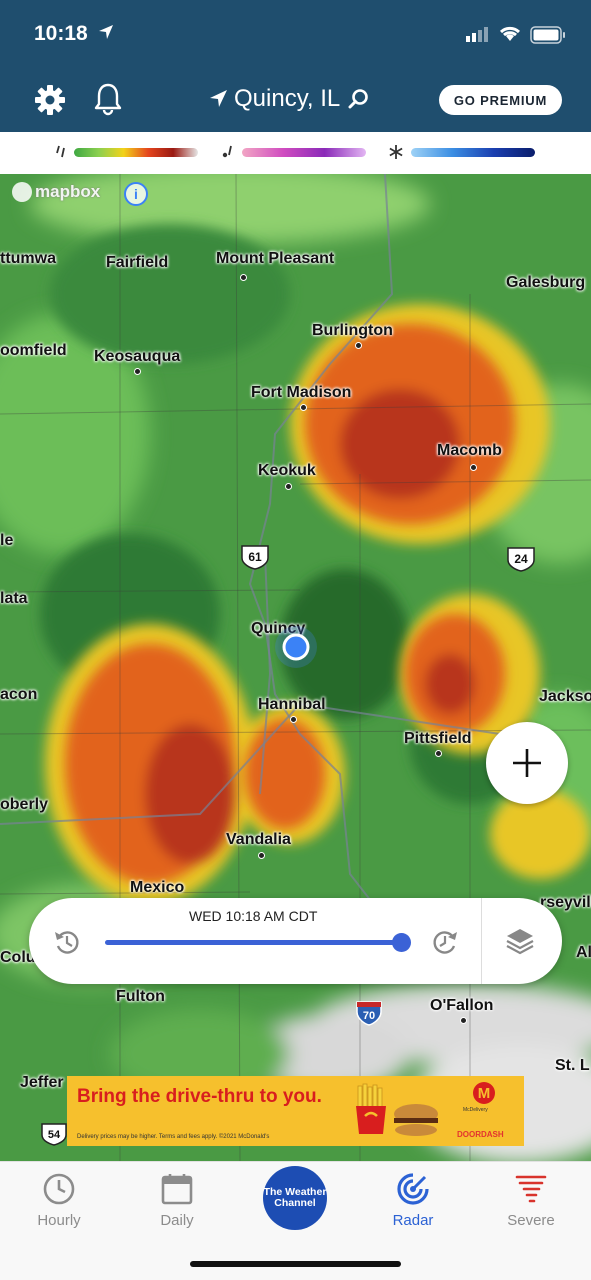  What do you see at coordinates (275, 258) in the screenshot?
I see `city-label: Mount Pleasant` at bounding box center [275, 258].